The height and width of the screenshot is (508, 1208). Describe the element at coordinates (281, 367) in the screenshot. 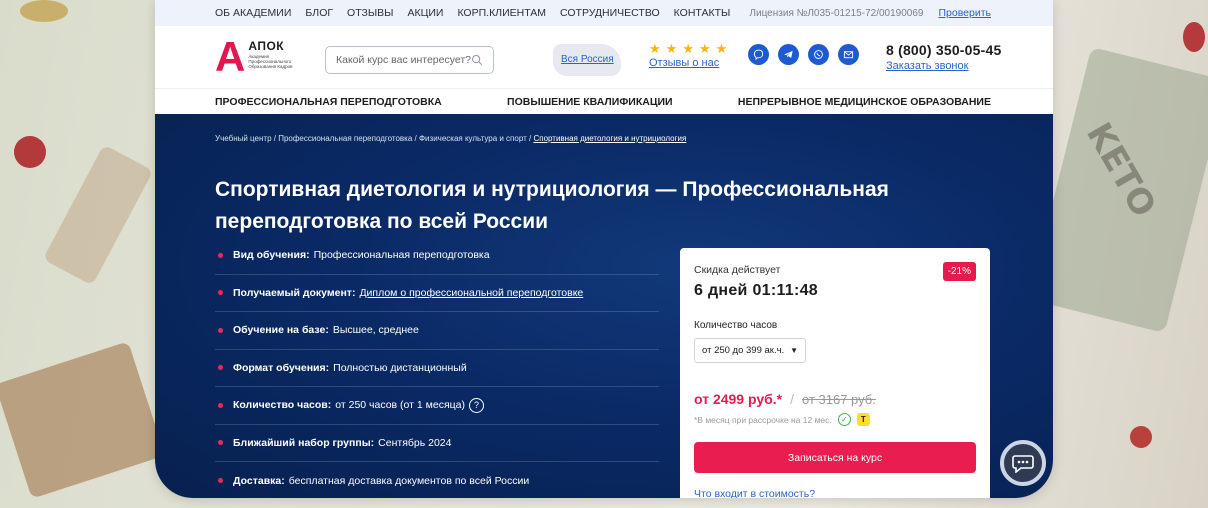

I see `fact-label: Формат обучения:` at that location.